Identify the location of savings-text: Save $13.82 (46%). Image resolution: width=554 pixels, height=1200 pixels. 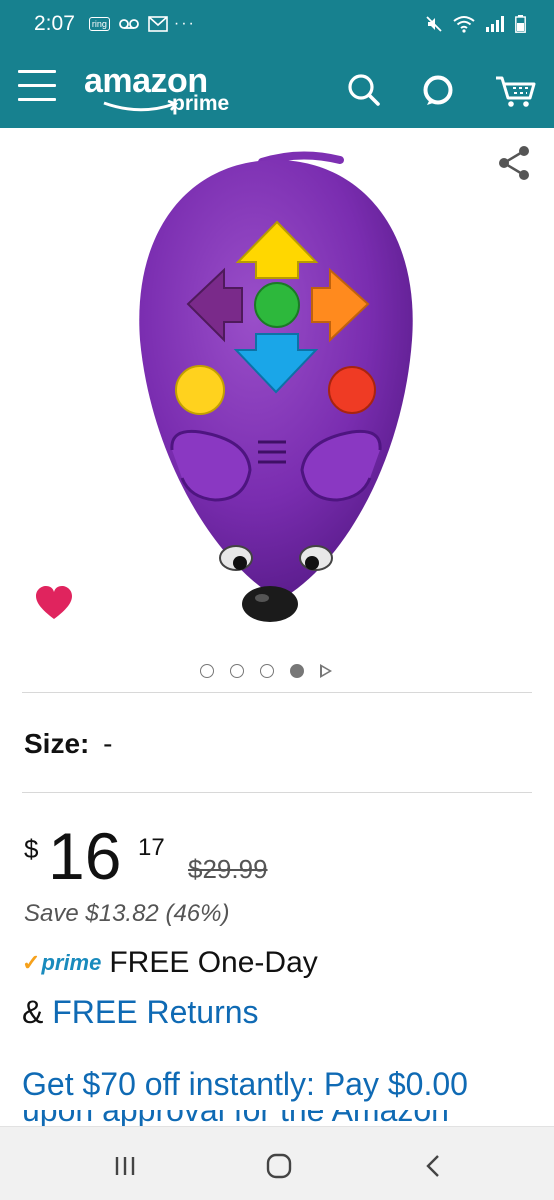
(127, 913).